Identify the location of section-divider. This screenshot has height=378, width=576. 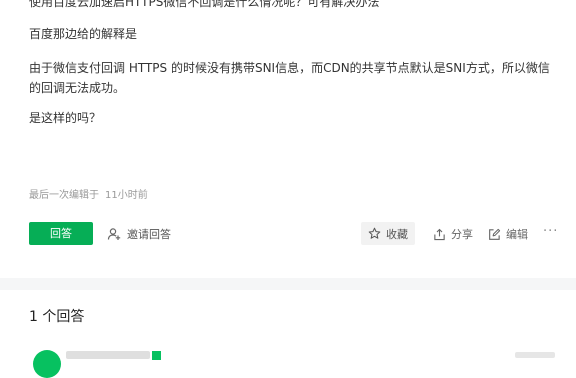
(288, 284).